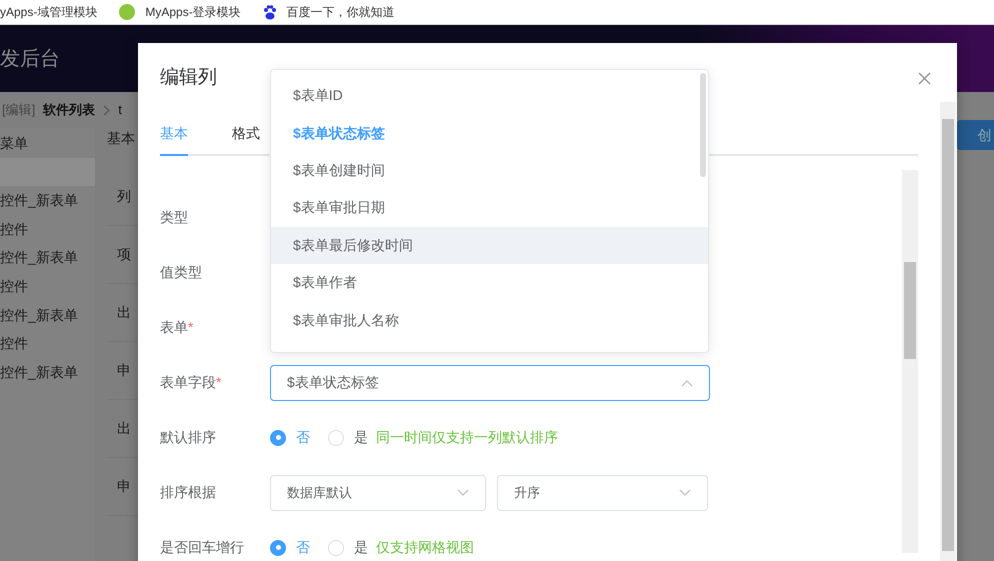 The width and height of the screenshot is (994, 561). Describe the element at coordinates (489, 283) in the screenshot. I see `dropdown-option: $表单作者` at that location.